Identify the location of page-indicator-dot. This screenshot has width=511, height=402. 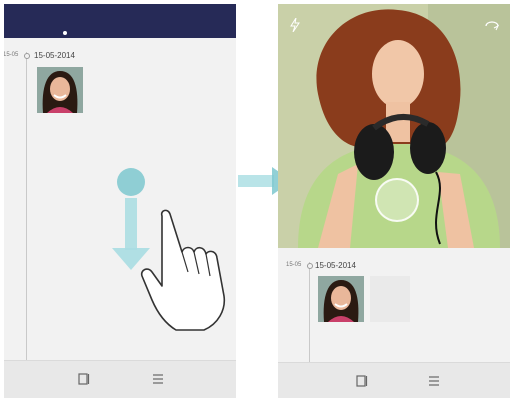
(65, 33).